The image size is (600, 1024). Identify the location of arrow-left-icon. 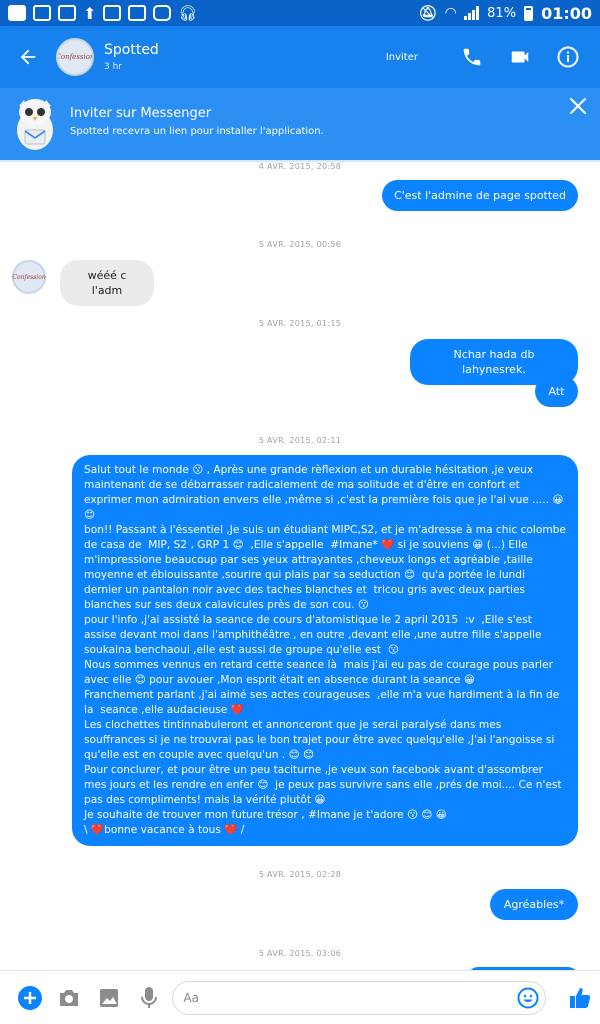
(28, 57).